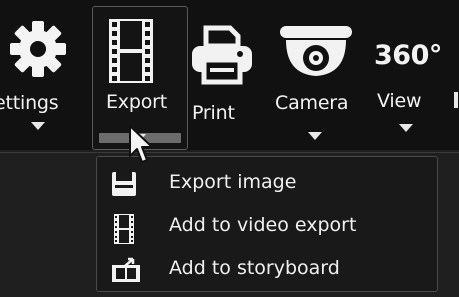  What do you see at coordinates (312, 103) in the screenshot?
I see `camera-label: Camera` at bounding box center [312, 103].